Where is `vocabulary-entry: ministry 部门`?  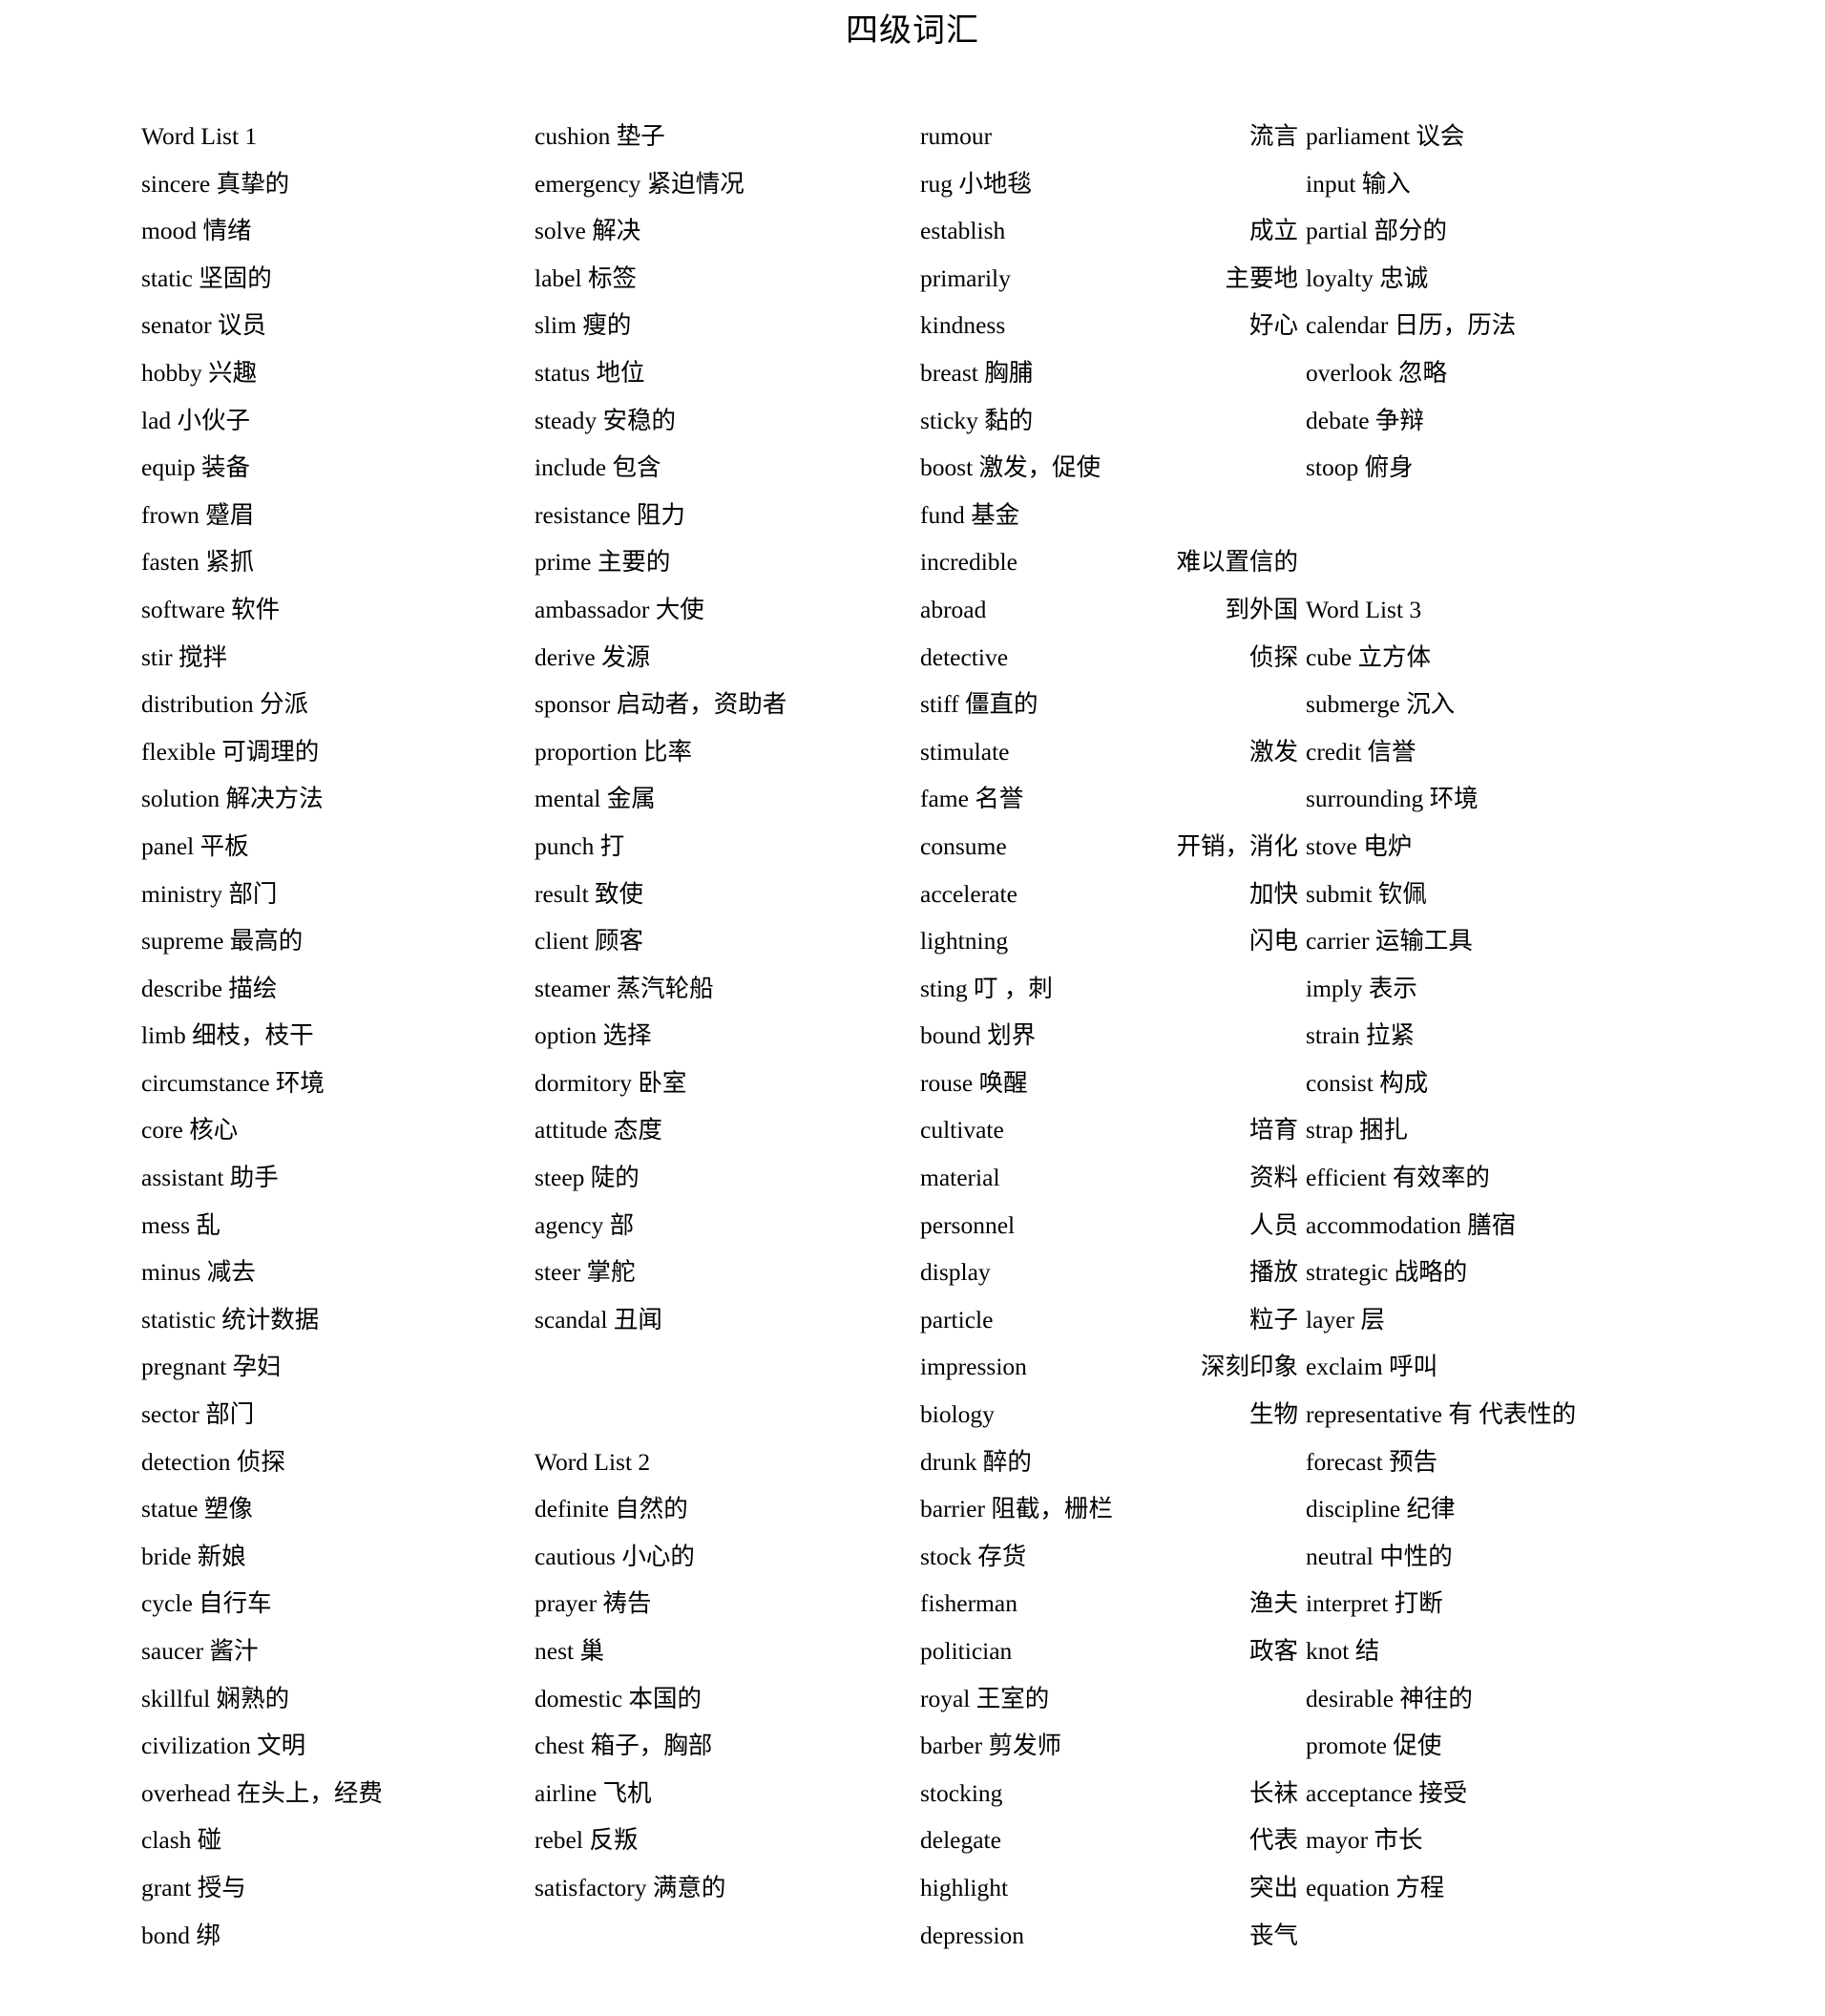 vocabulary-entry: ministry 部门 is located at coordinates (334, 895).